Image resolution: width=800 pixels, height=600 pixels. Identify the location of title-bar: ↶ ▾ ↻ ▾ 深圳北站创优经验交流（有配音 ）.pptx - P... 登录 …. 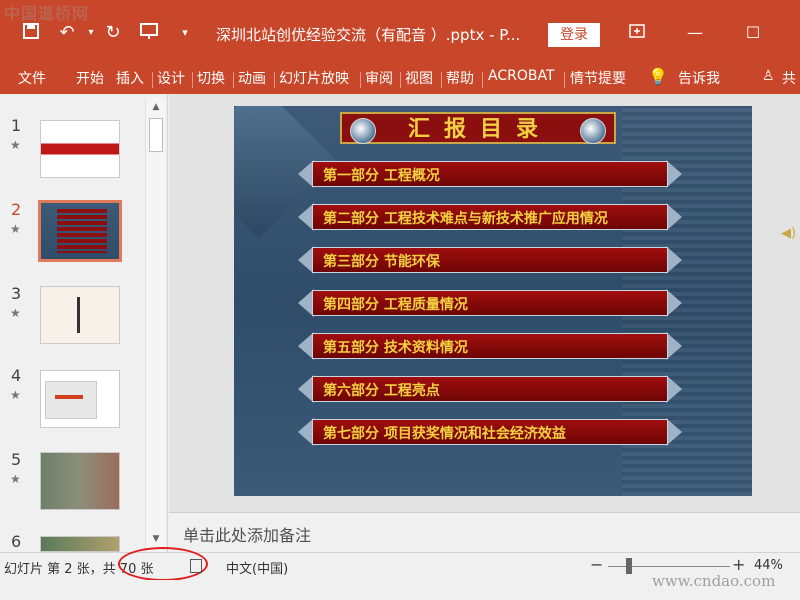
(400, 32).